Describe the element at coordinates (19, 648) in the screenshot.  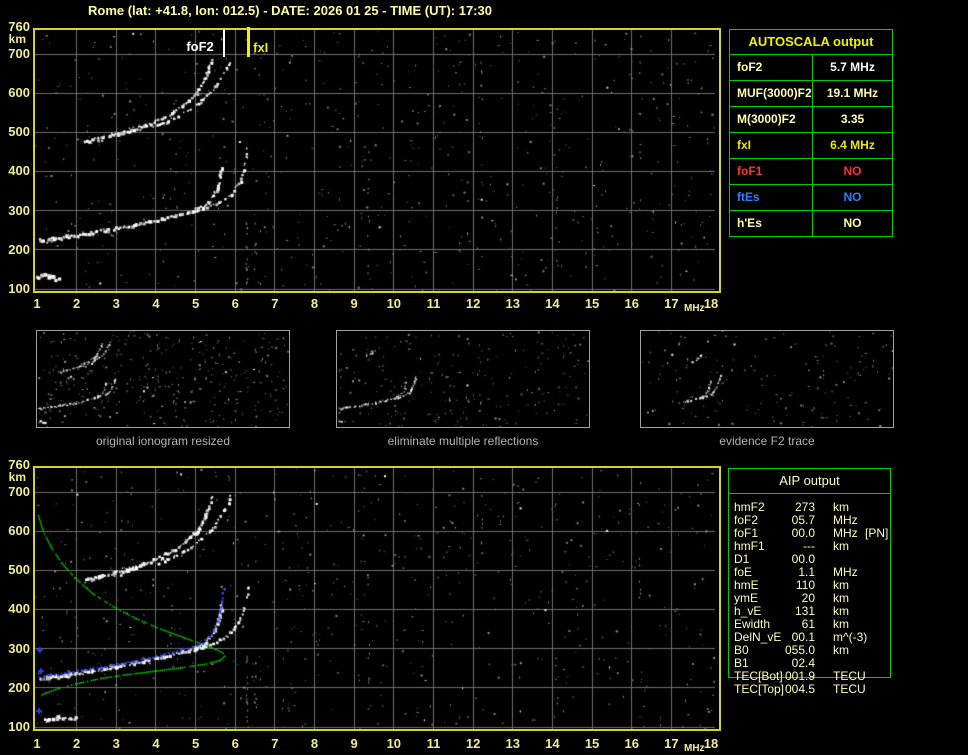
I see `bottom-plot-y-tick-300: 300` at that location.